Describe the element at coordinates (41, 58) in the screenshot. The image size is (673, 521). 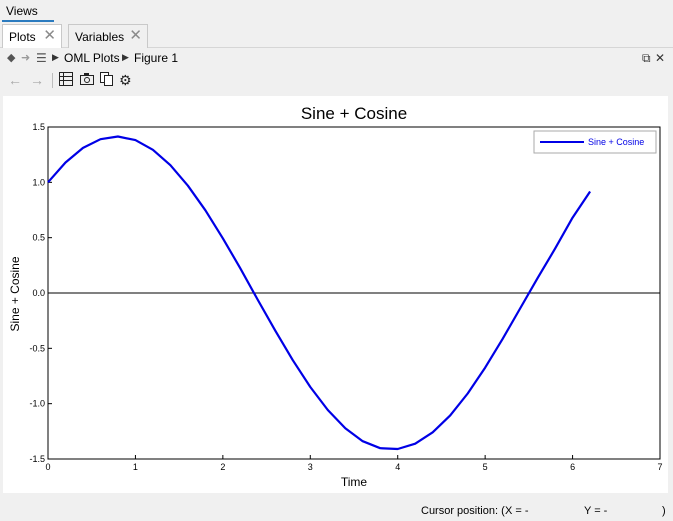
I see `list-icon: ☰` at that location.